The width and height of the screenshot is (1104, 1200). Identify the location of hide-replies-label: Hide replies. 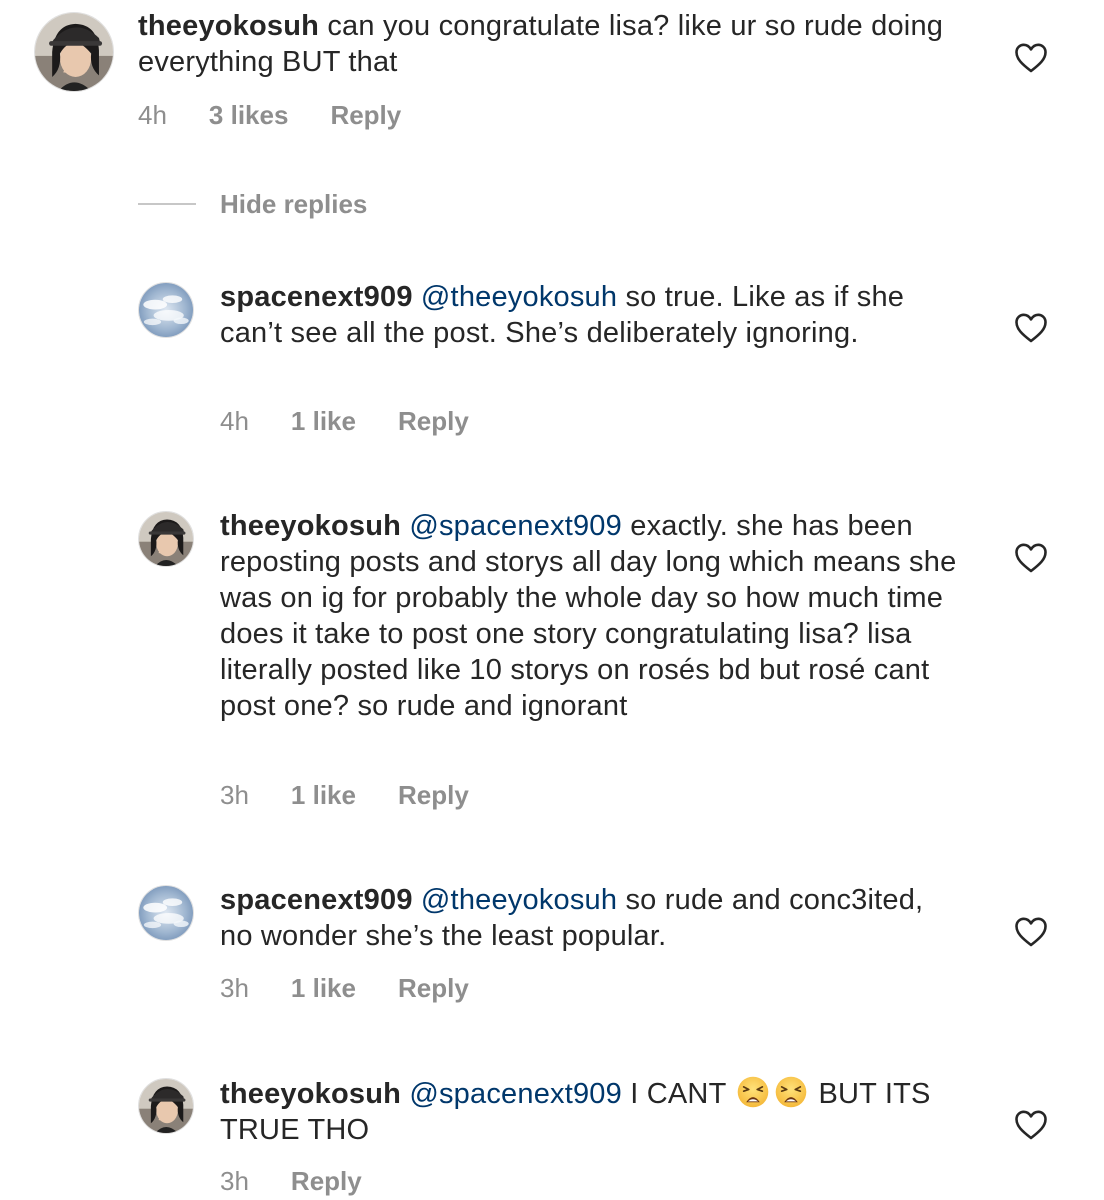
(294, 203).